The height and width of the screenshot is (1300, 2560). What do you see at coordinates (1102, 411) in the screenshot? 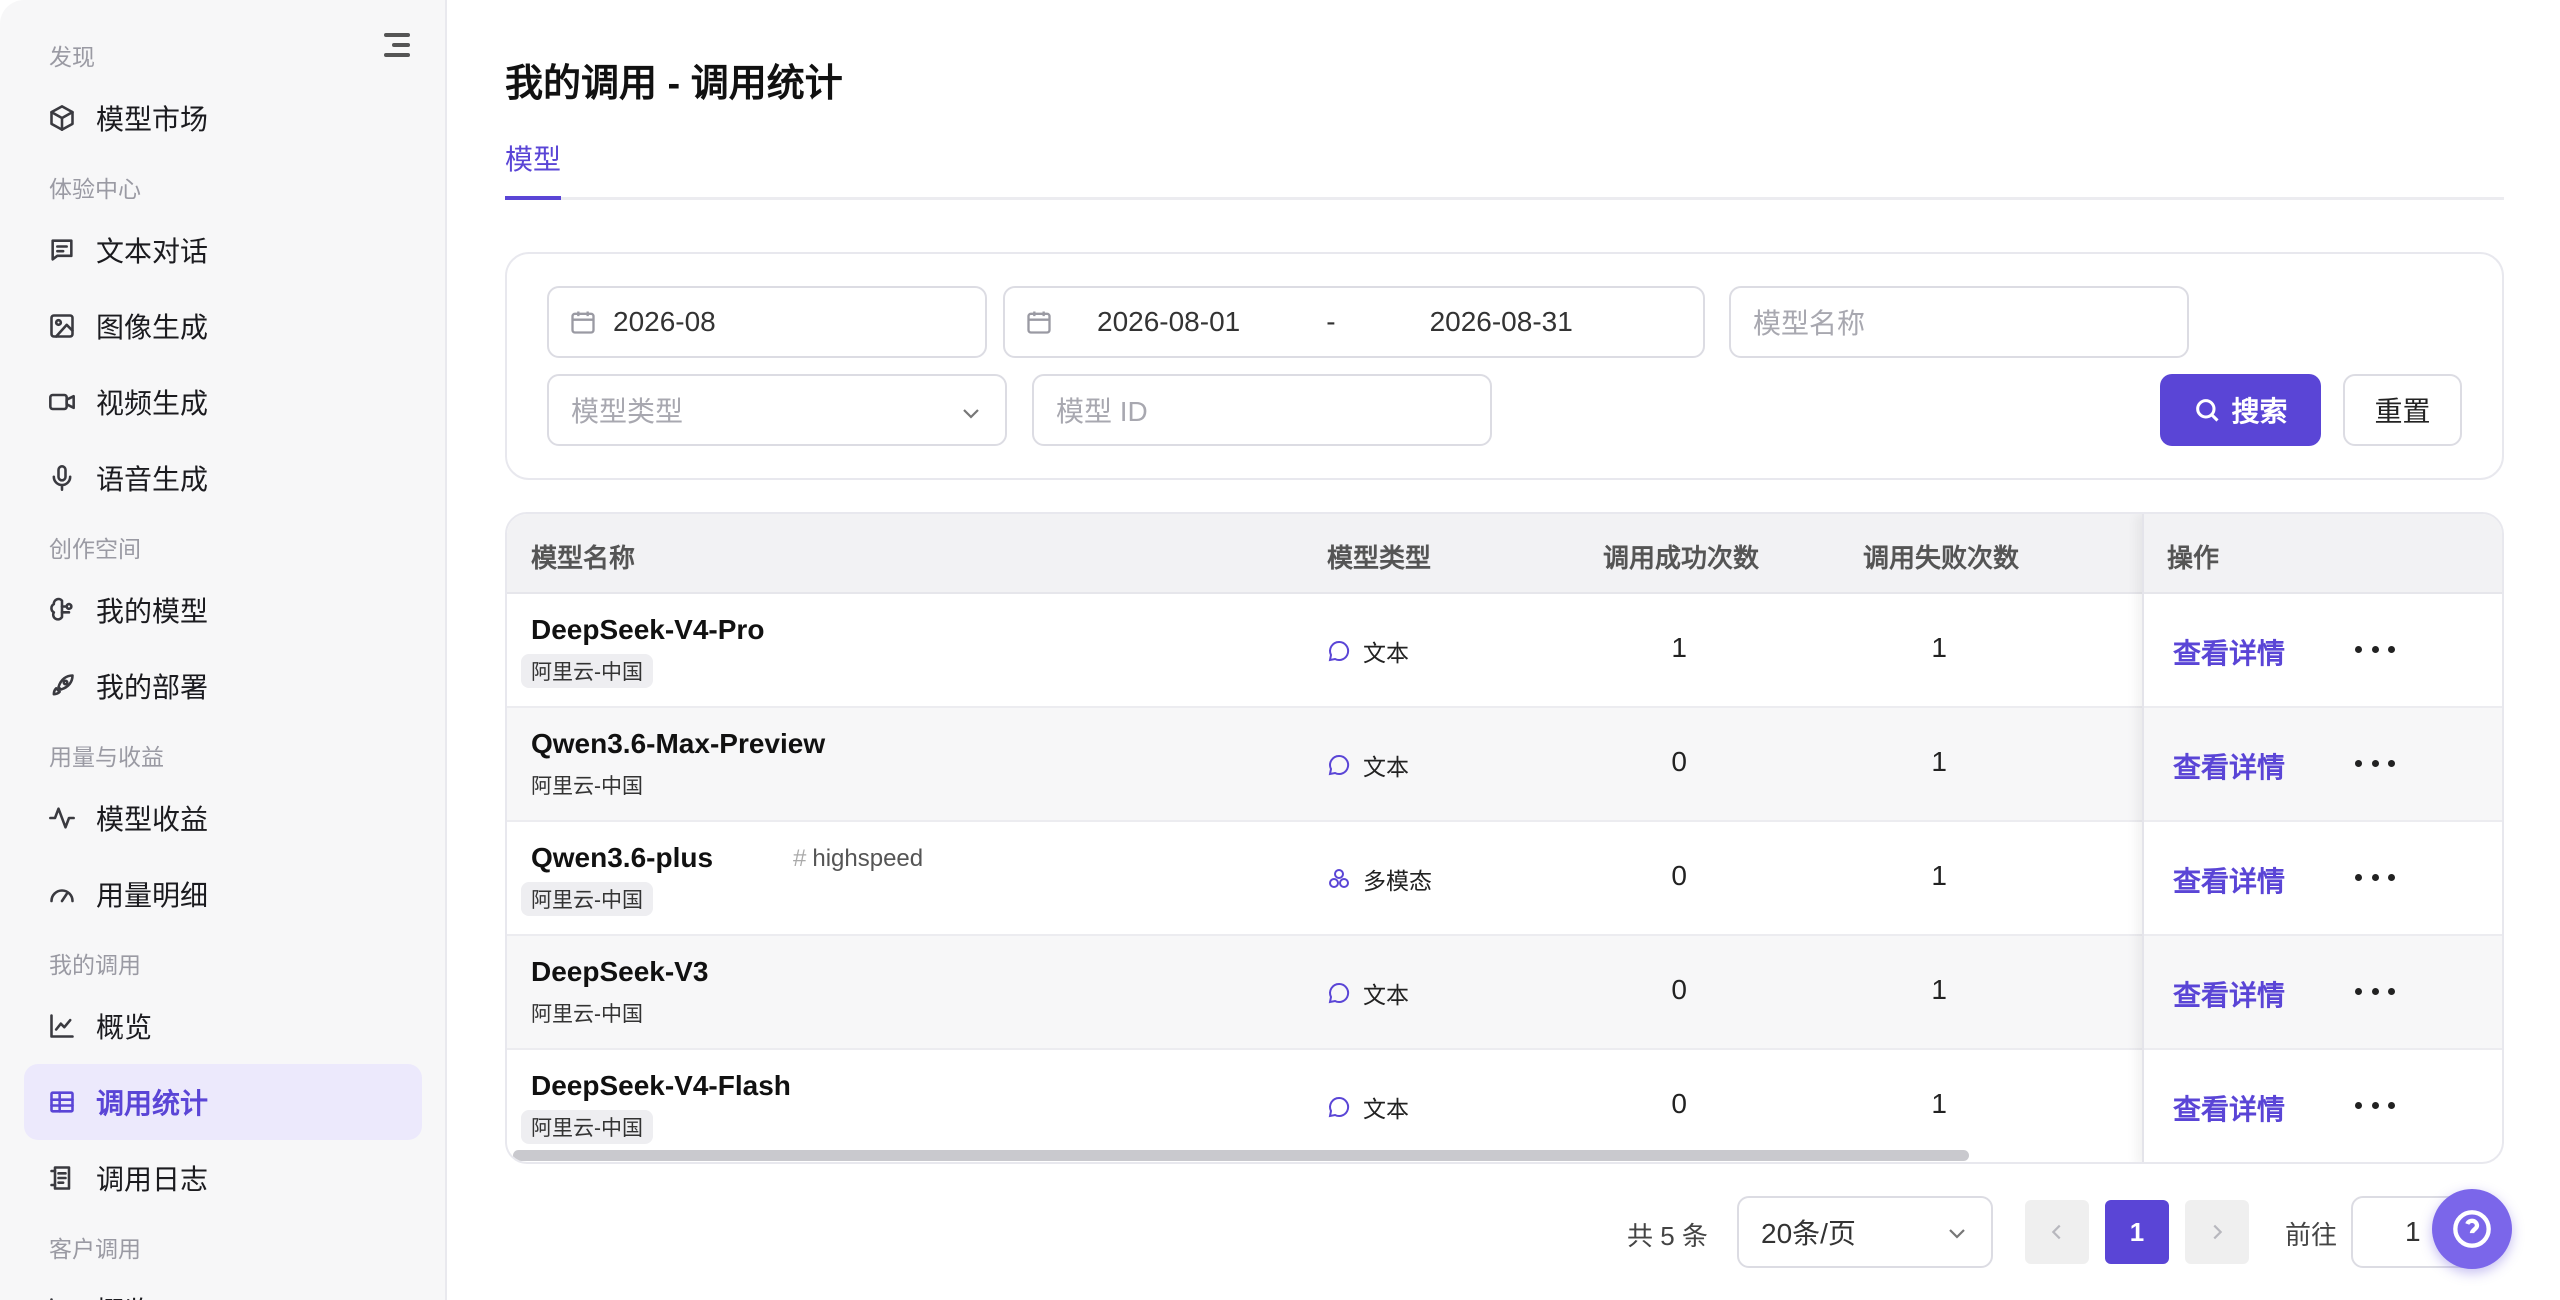
I see `model-id-placeholder: 模型 ID` at bounding box center [1102, 411].